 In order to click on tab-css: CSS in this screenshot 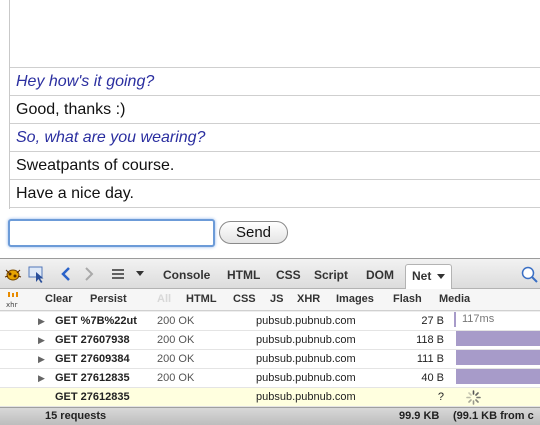, I will do `click(288, 275)`.